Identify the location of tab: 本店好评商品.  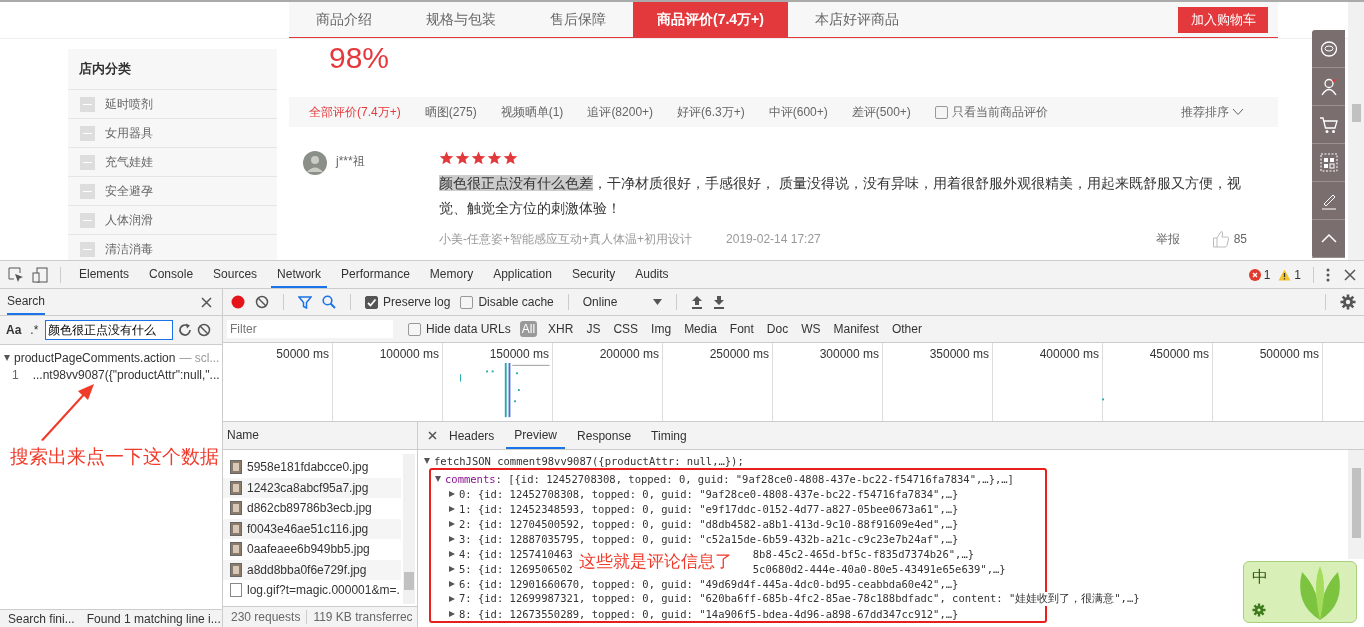
(856, 19).